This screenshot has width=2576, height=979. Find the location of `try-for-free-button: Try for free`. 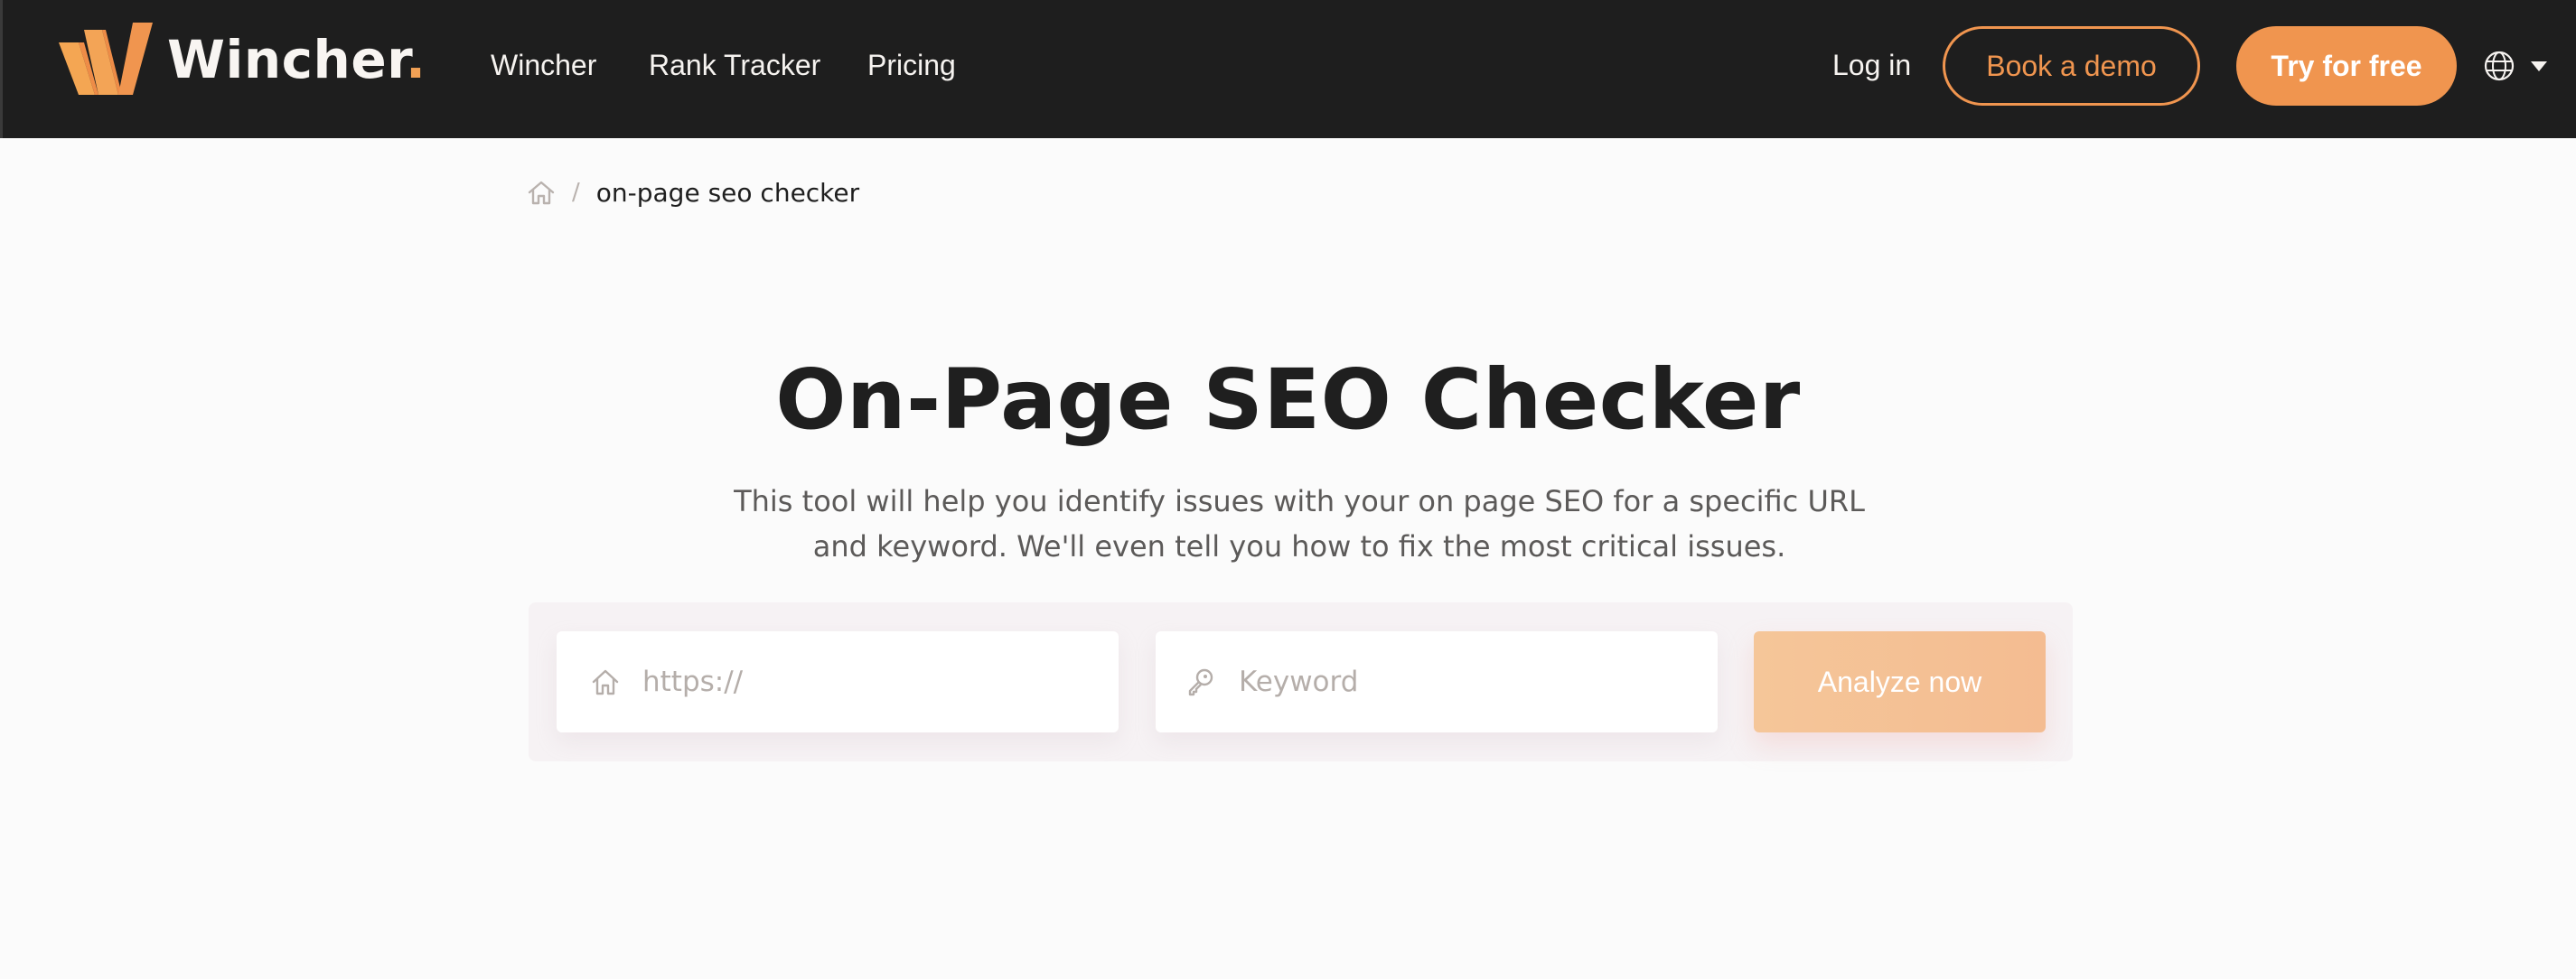

try-for-free-button: Try for free is located at coordinates (2346, 66).